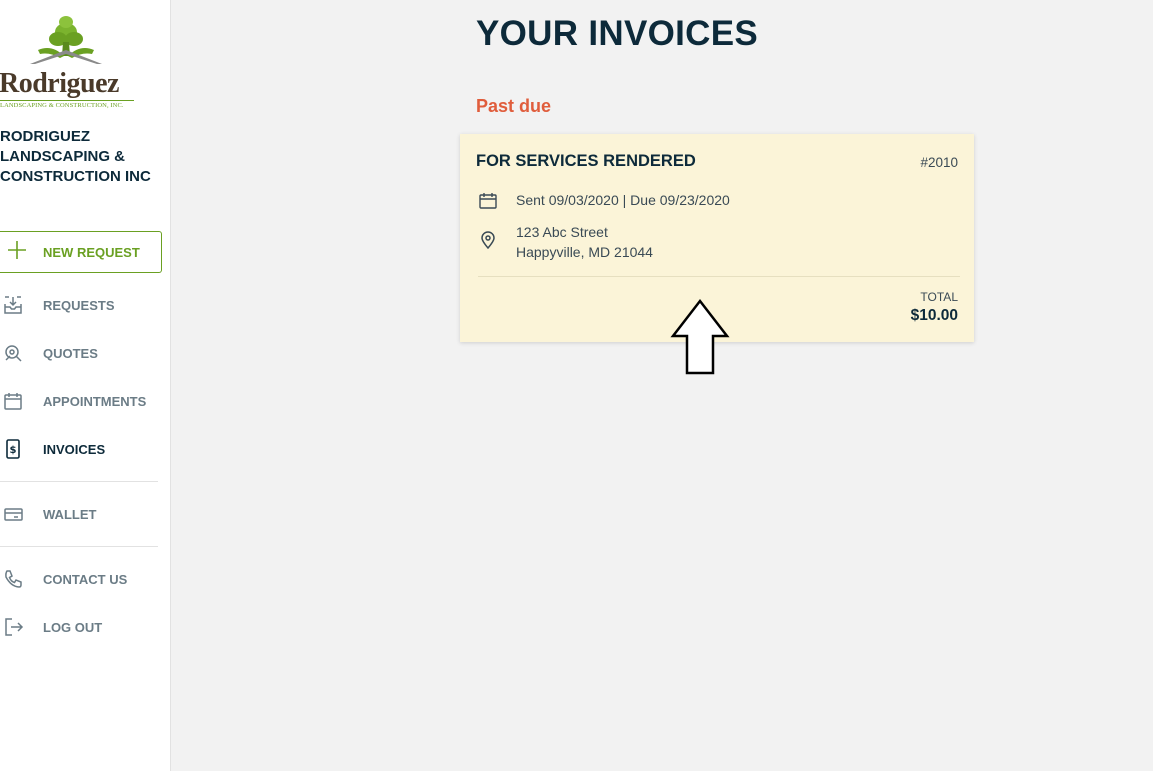  I want to click on sidebar-item-log-out: LOG OUT, so click(85, 627).